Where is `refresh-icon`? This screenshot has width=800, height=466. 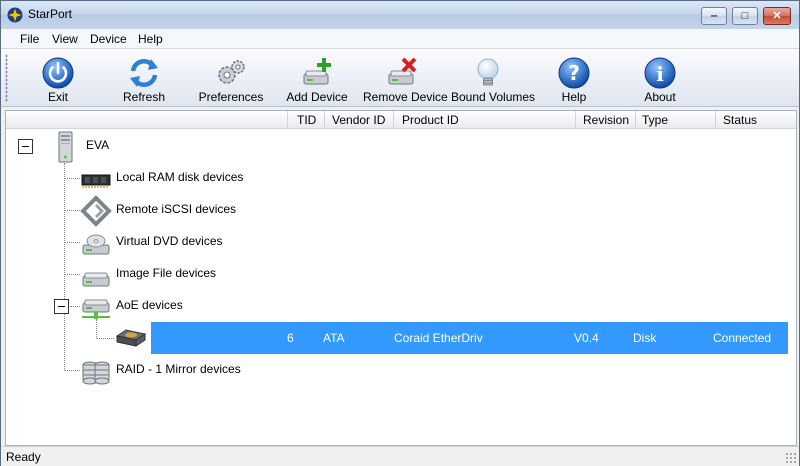 refresh-icon is located at coordinates (144, 73).